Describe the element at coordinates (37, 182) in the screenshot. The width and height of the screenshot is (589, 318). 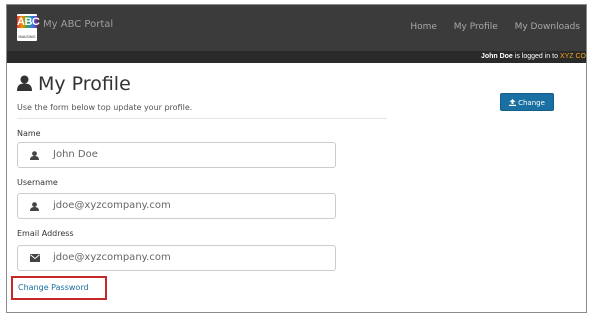
I see `username-label: Username` at that location.